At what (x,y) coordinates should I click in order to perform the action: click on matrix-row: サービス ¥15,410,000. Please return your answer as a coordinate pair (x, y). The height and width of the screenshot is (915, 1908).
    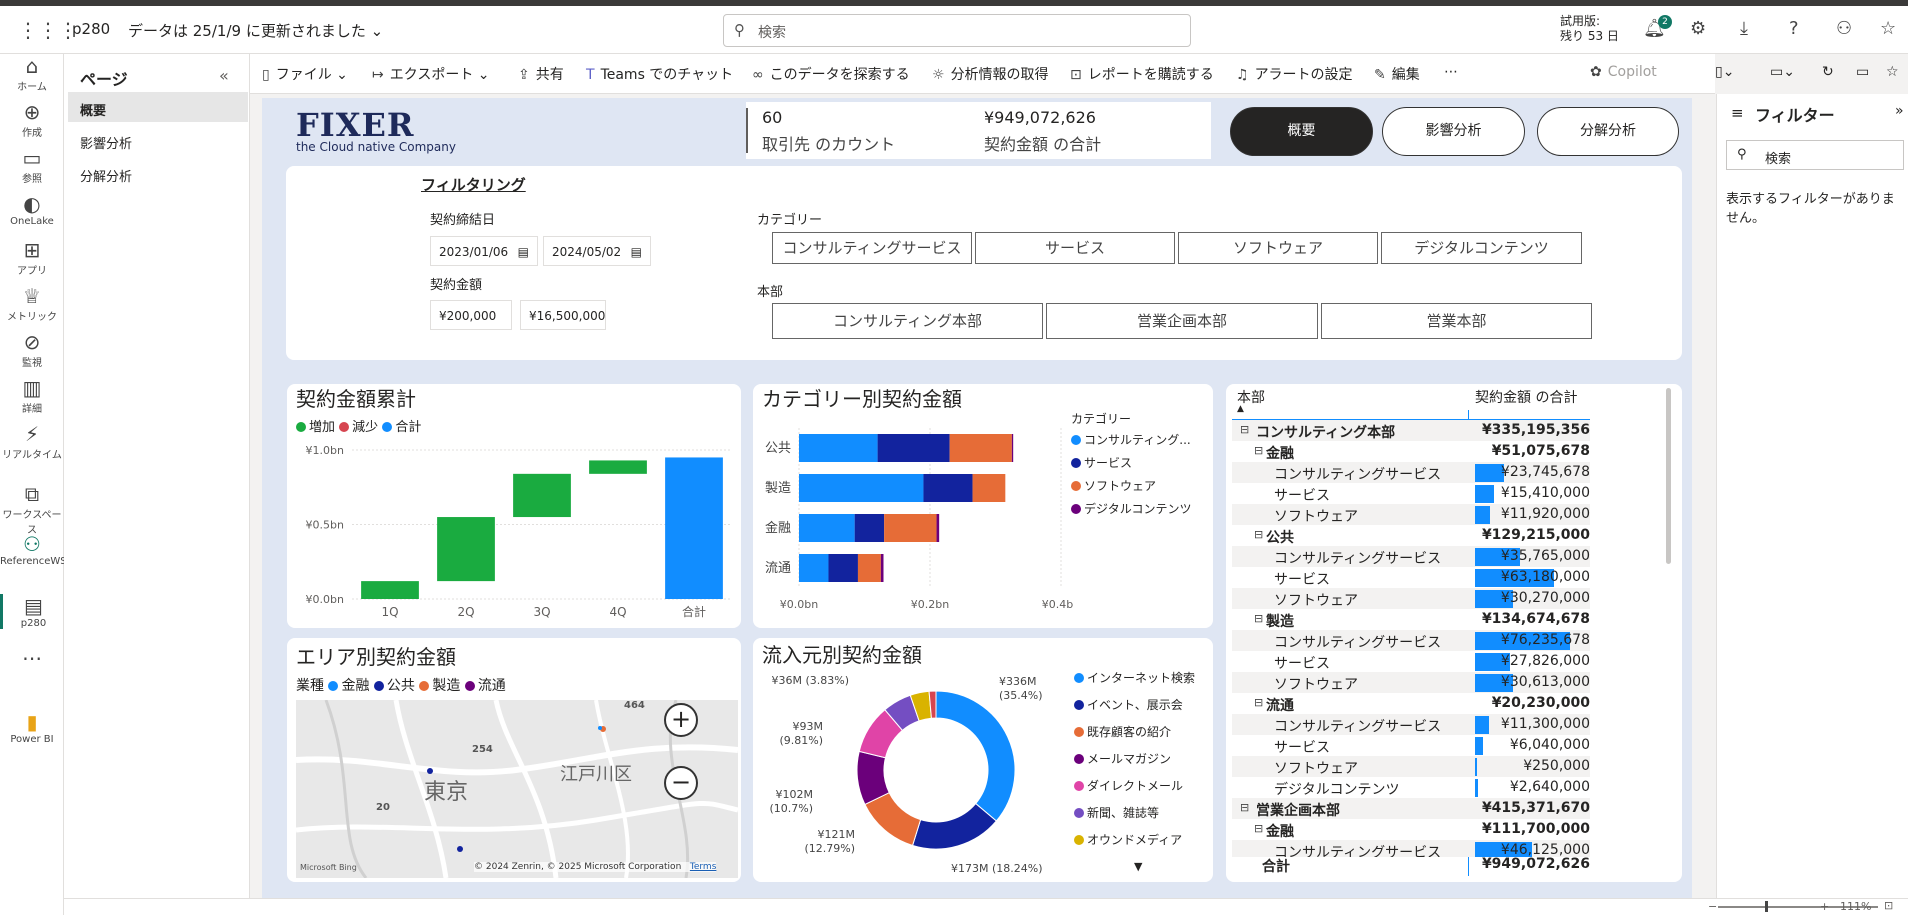
    Looking at the image, I should click on (1411, 493).